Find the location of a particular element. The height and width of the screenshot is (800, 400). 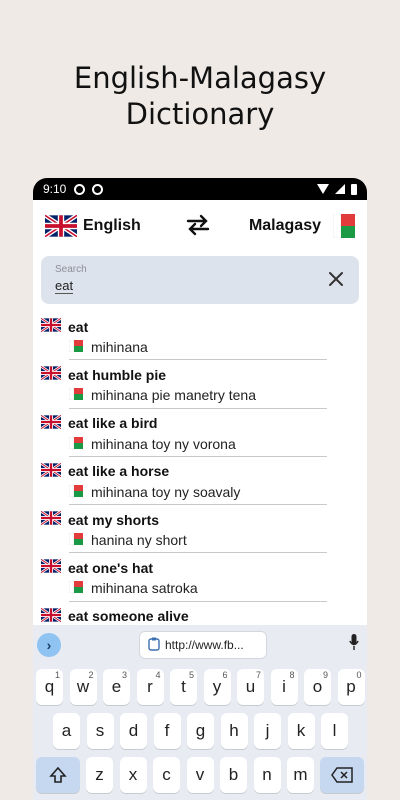

key-v: v is located at coordinates (200, 775).